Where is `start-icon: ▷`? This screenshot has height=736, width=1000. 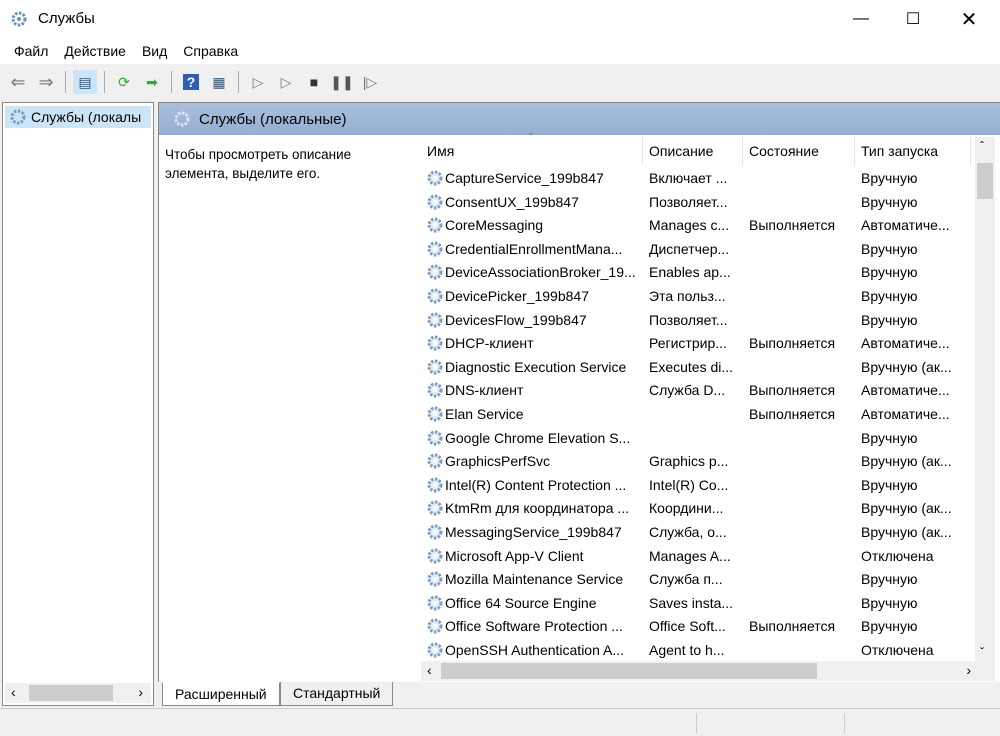
start-icon: ▷ is located at coordinates (258, 82).